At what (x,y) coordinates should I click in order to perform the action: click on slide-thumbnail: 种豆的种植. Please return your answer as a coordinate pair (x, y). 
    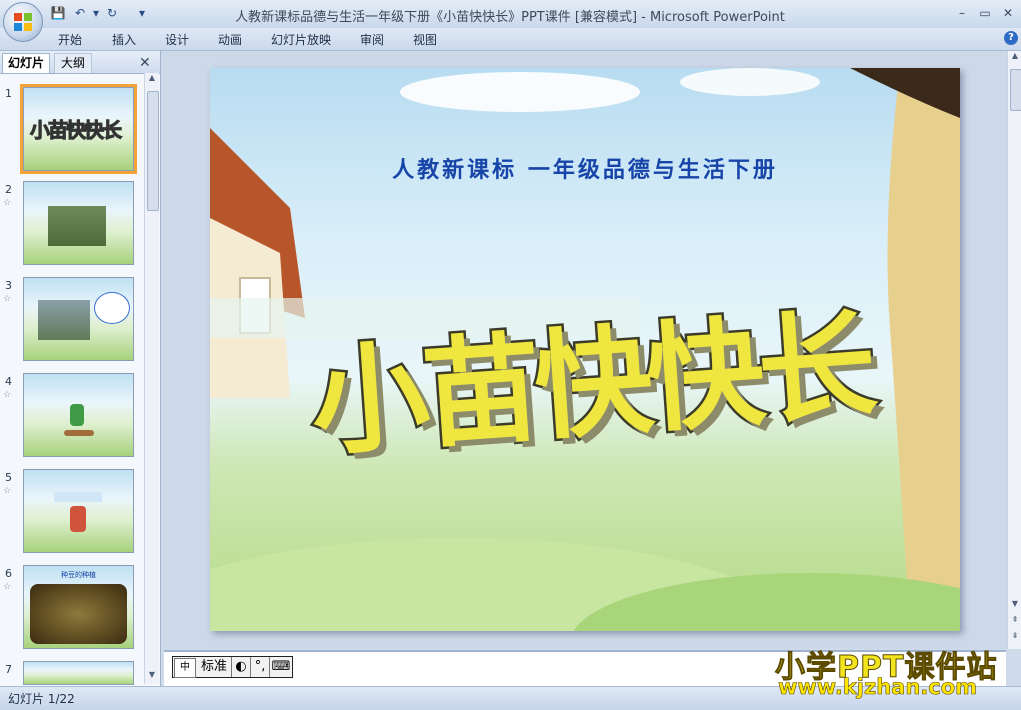
    Looking at the image, I should click on (78, 607).